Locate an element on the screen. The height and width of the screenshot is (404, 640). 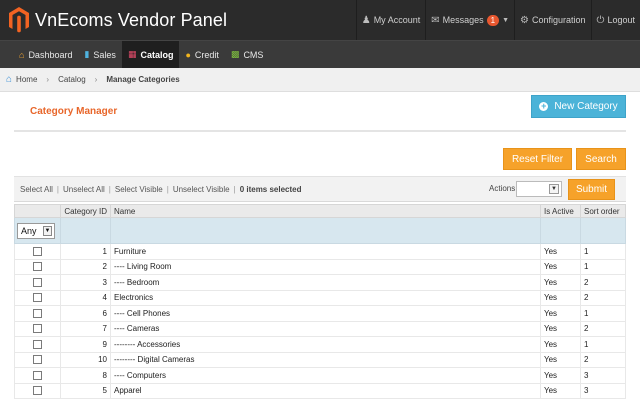
massaction-filter-select: Any ▼ is located at coordinates (36, 230).